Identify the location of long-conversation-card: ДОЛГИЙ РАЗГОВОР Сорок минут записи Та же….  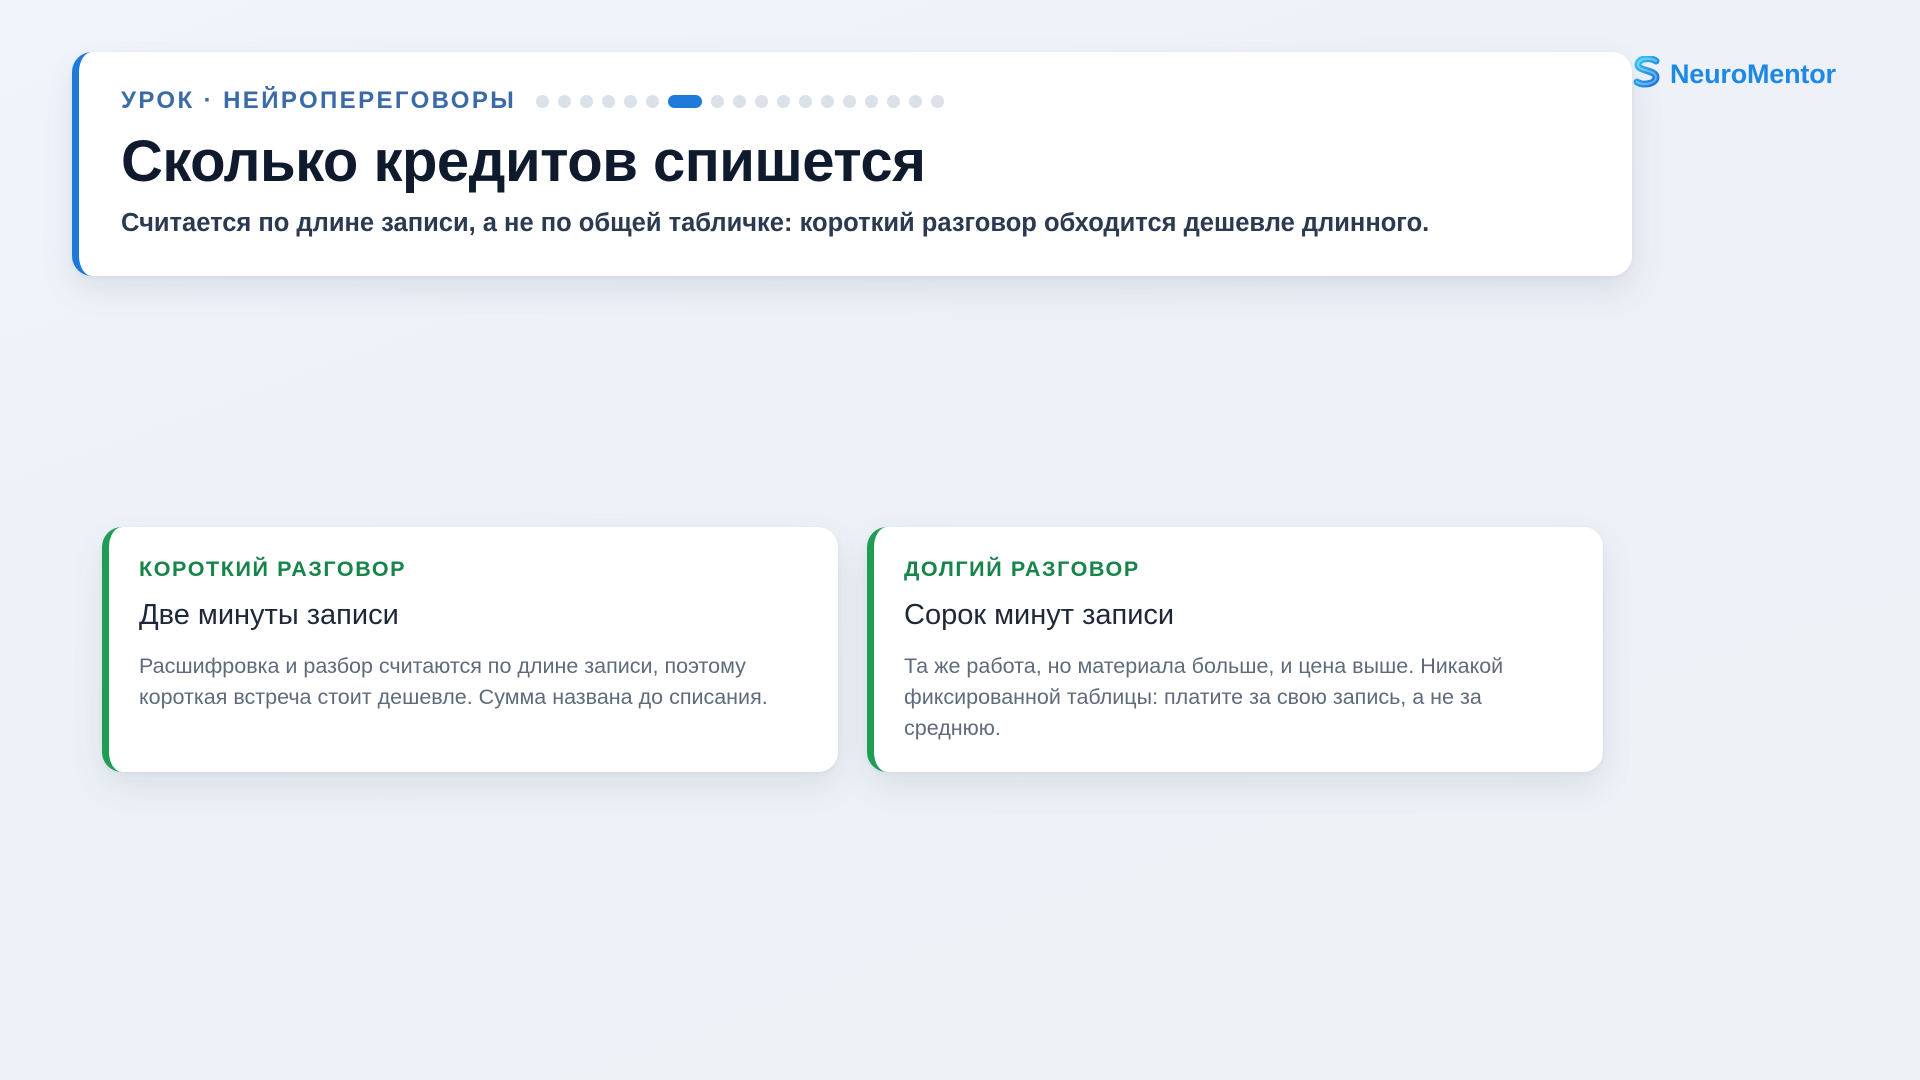
(1235, 649).